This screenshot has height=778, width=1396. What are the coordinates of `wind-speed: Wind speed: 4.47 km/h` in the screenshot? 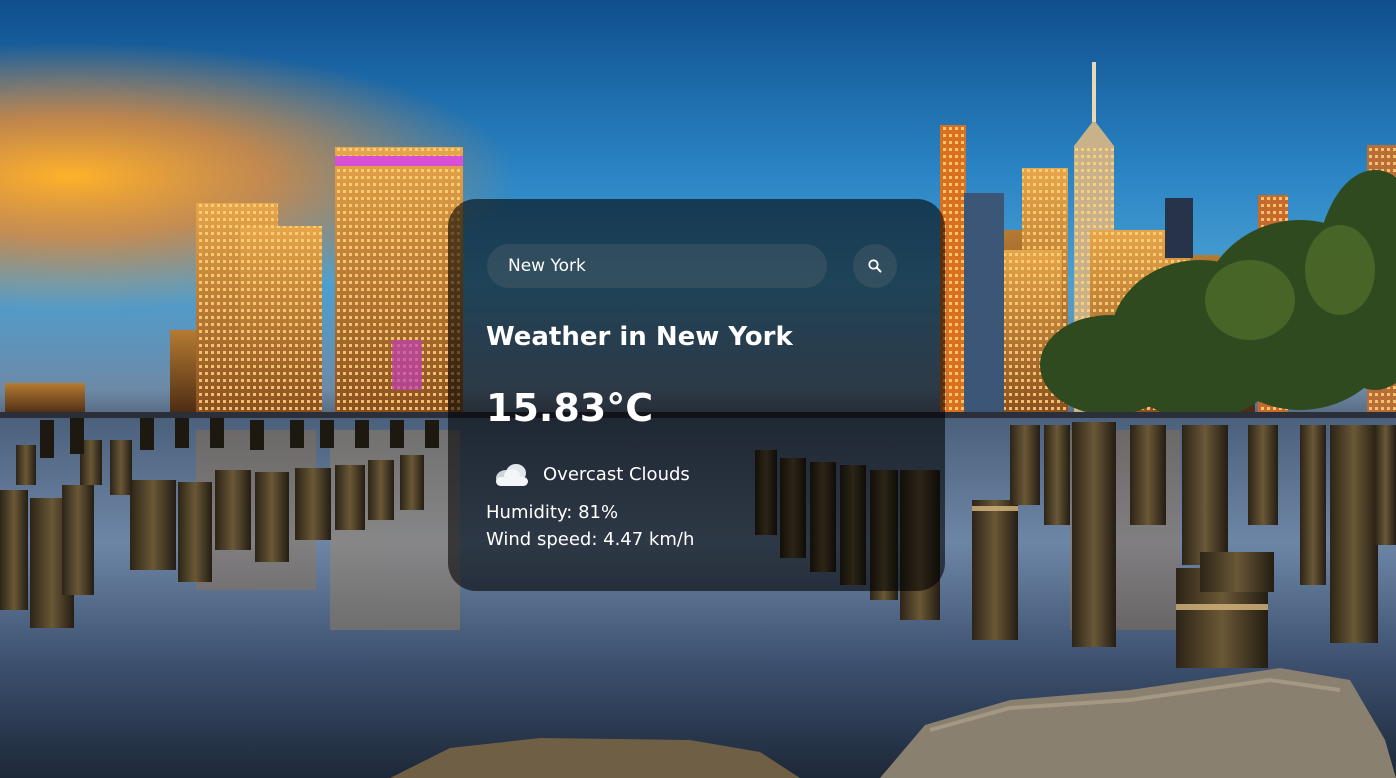 It's located at (590, 539).